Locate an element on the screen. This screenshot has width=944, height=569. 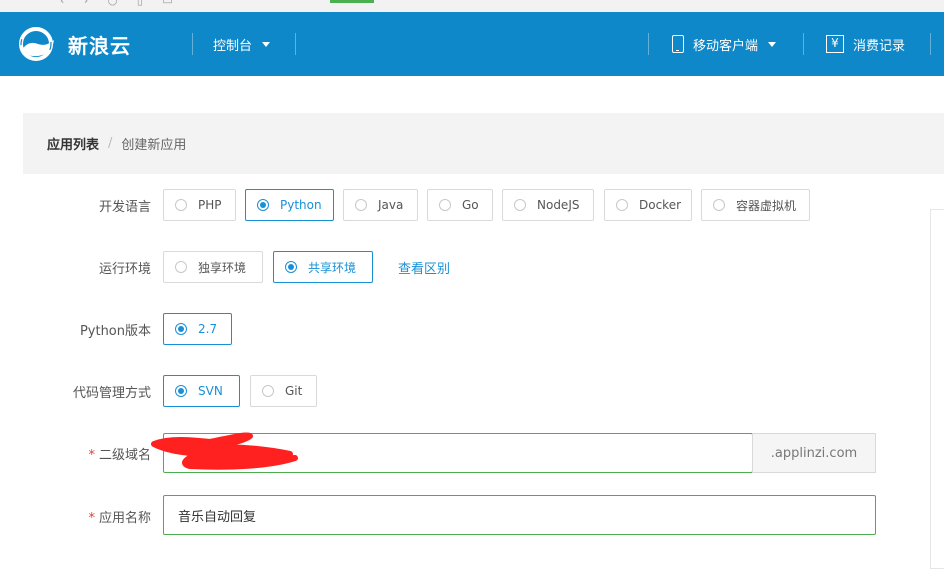
app-name-label: * 应用名称 is located at coordinates (75, 516).